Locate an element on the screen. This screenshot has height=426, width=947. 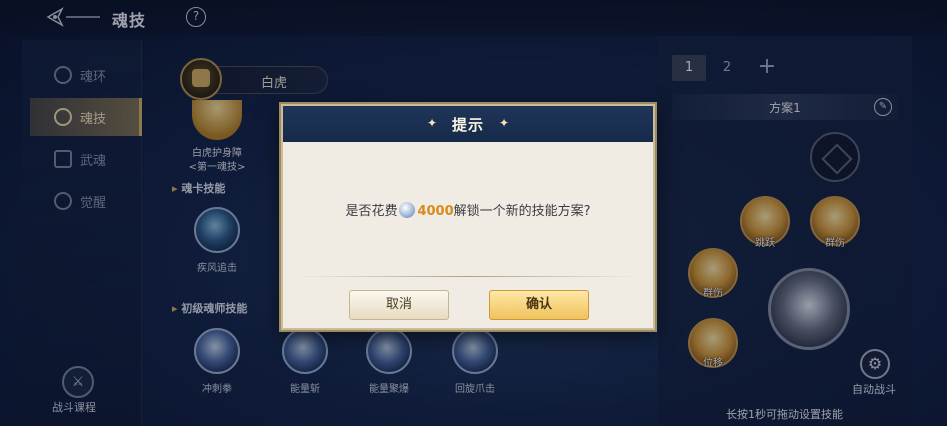
dialog-title: 提示 is located at coordinates (467, 125).